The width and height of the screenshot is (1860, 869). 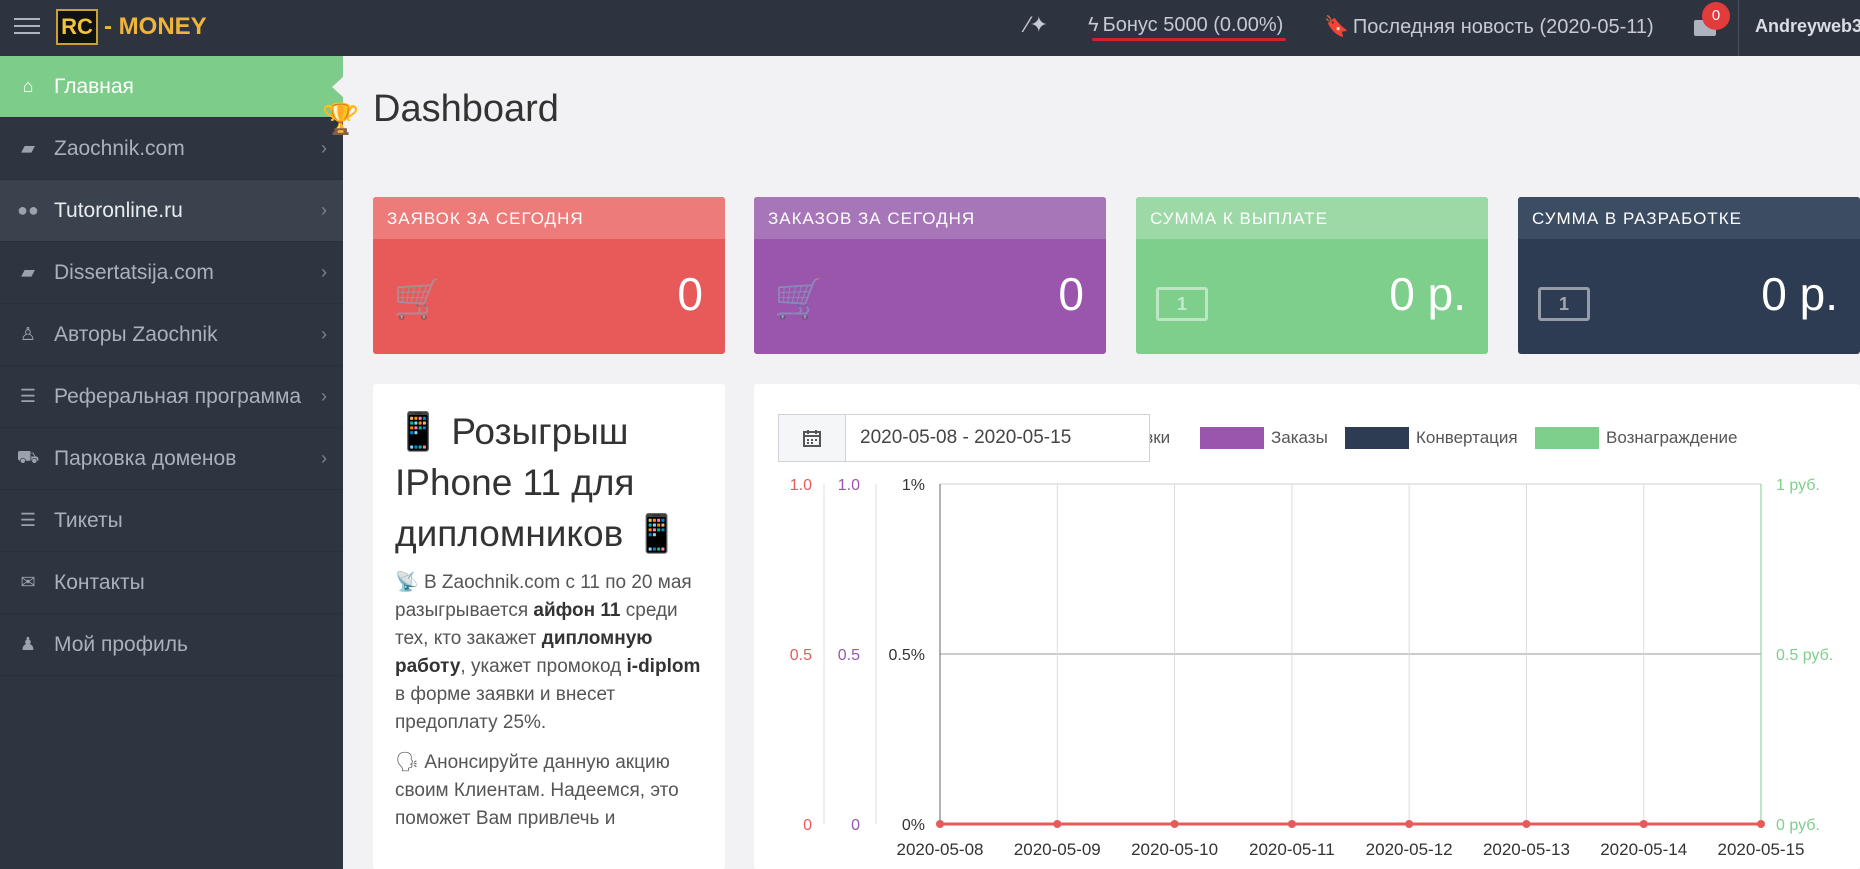 I want to click on stat-card-header: ЗАЯВОК ЗА СЕГОДНЯ, so click(x=549, y=218).